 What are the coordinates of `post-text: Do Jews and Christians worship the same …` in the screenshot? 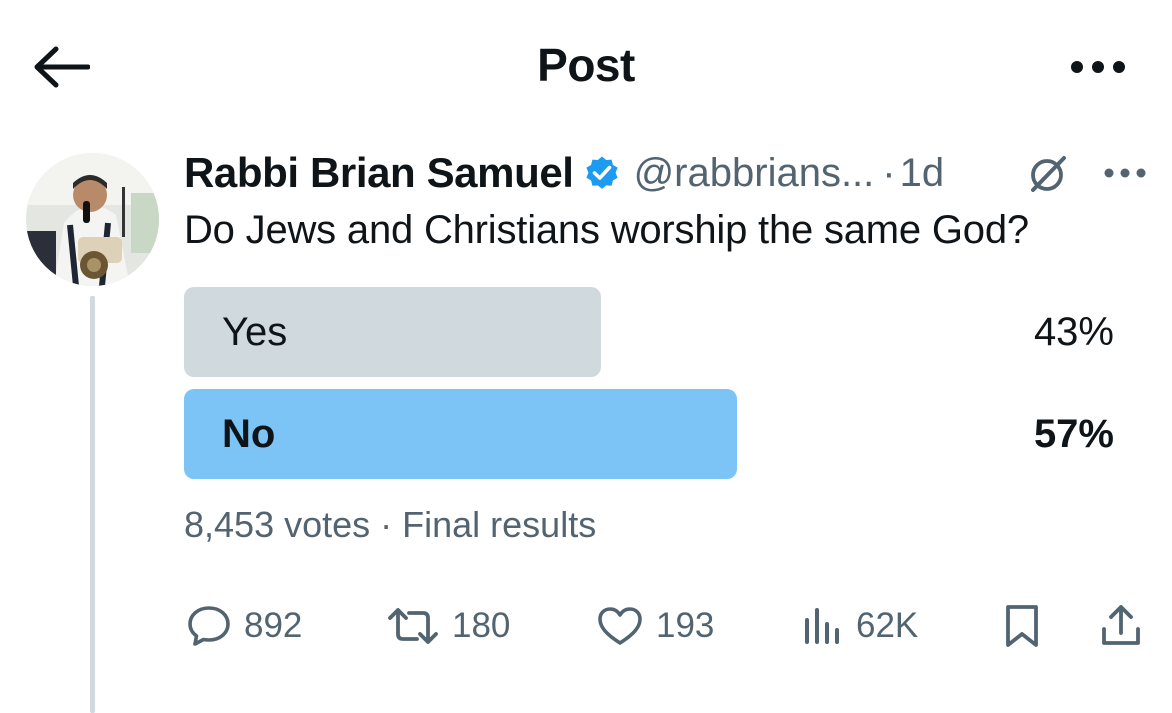 It's located at (606, 230).